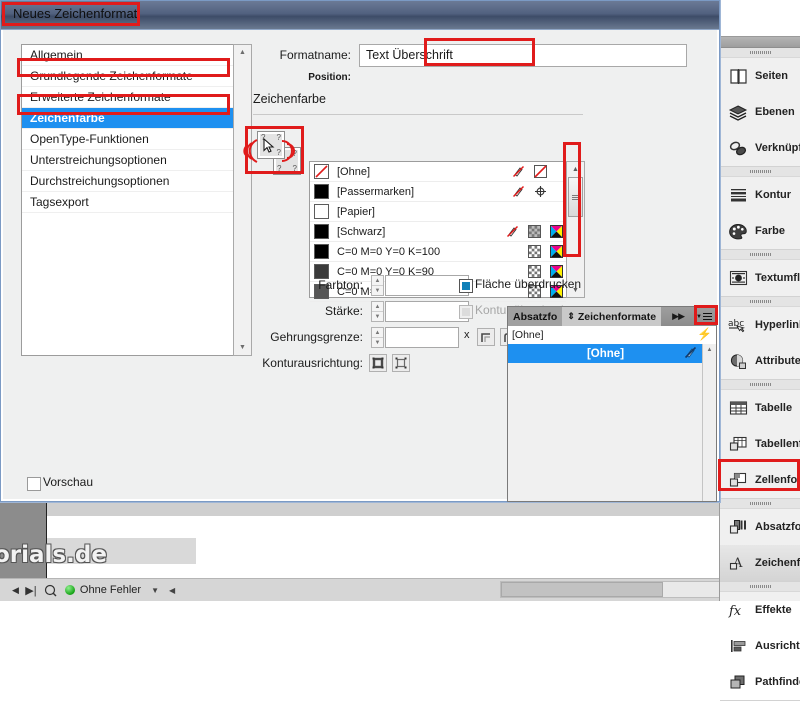 The height and width of the screenshot is (701, 800). I want to click on dock-item-effekte: fx Effekte, so click(760, 610).